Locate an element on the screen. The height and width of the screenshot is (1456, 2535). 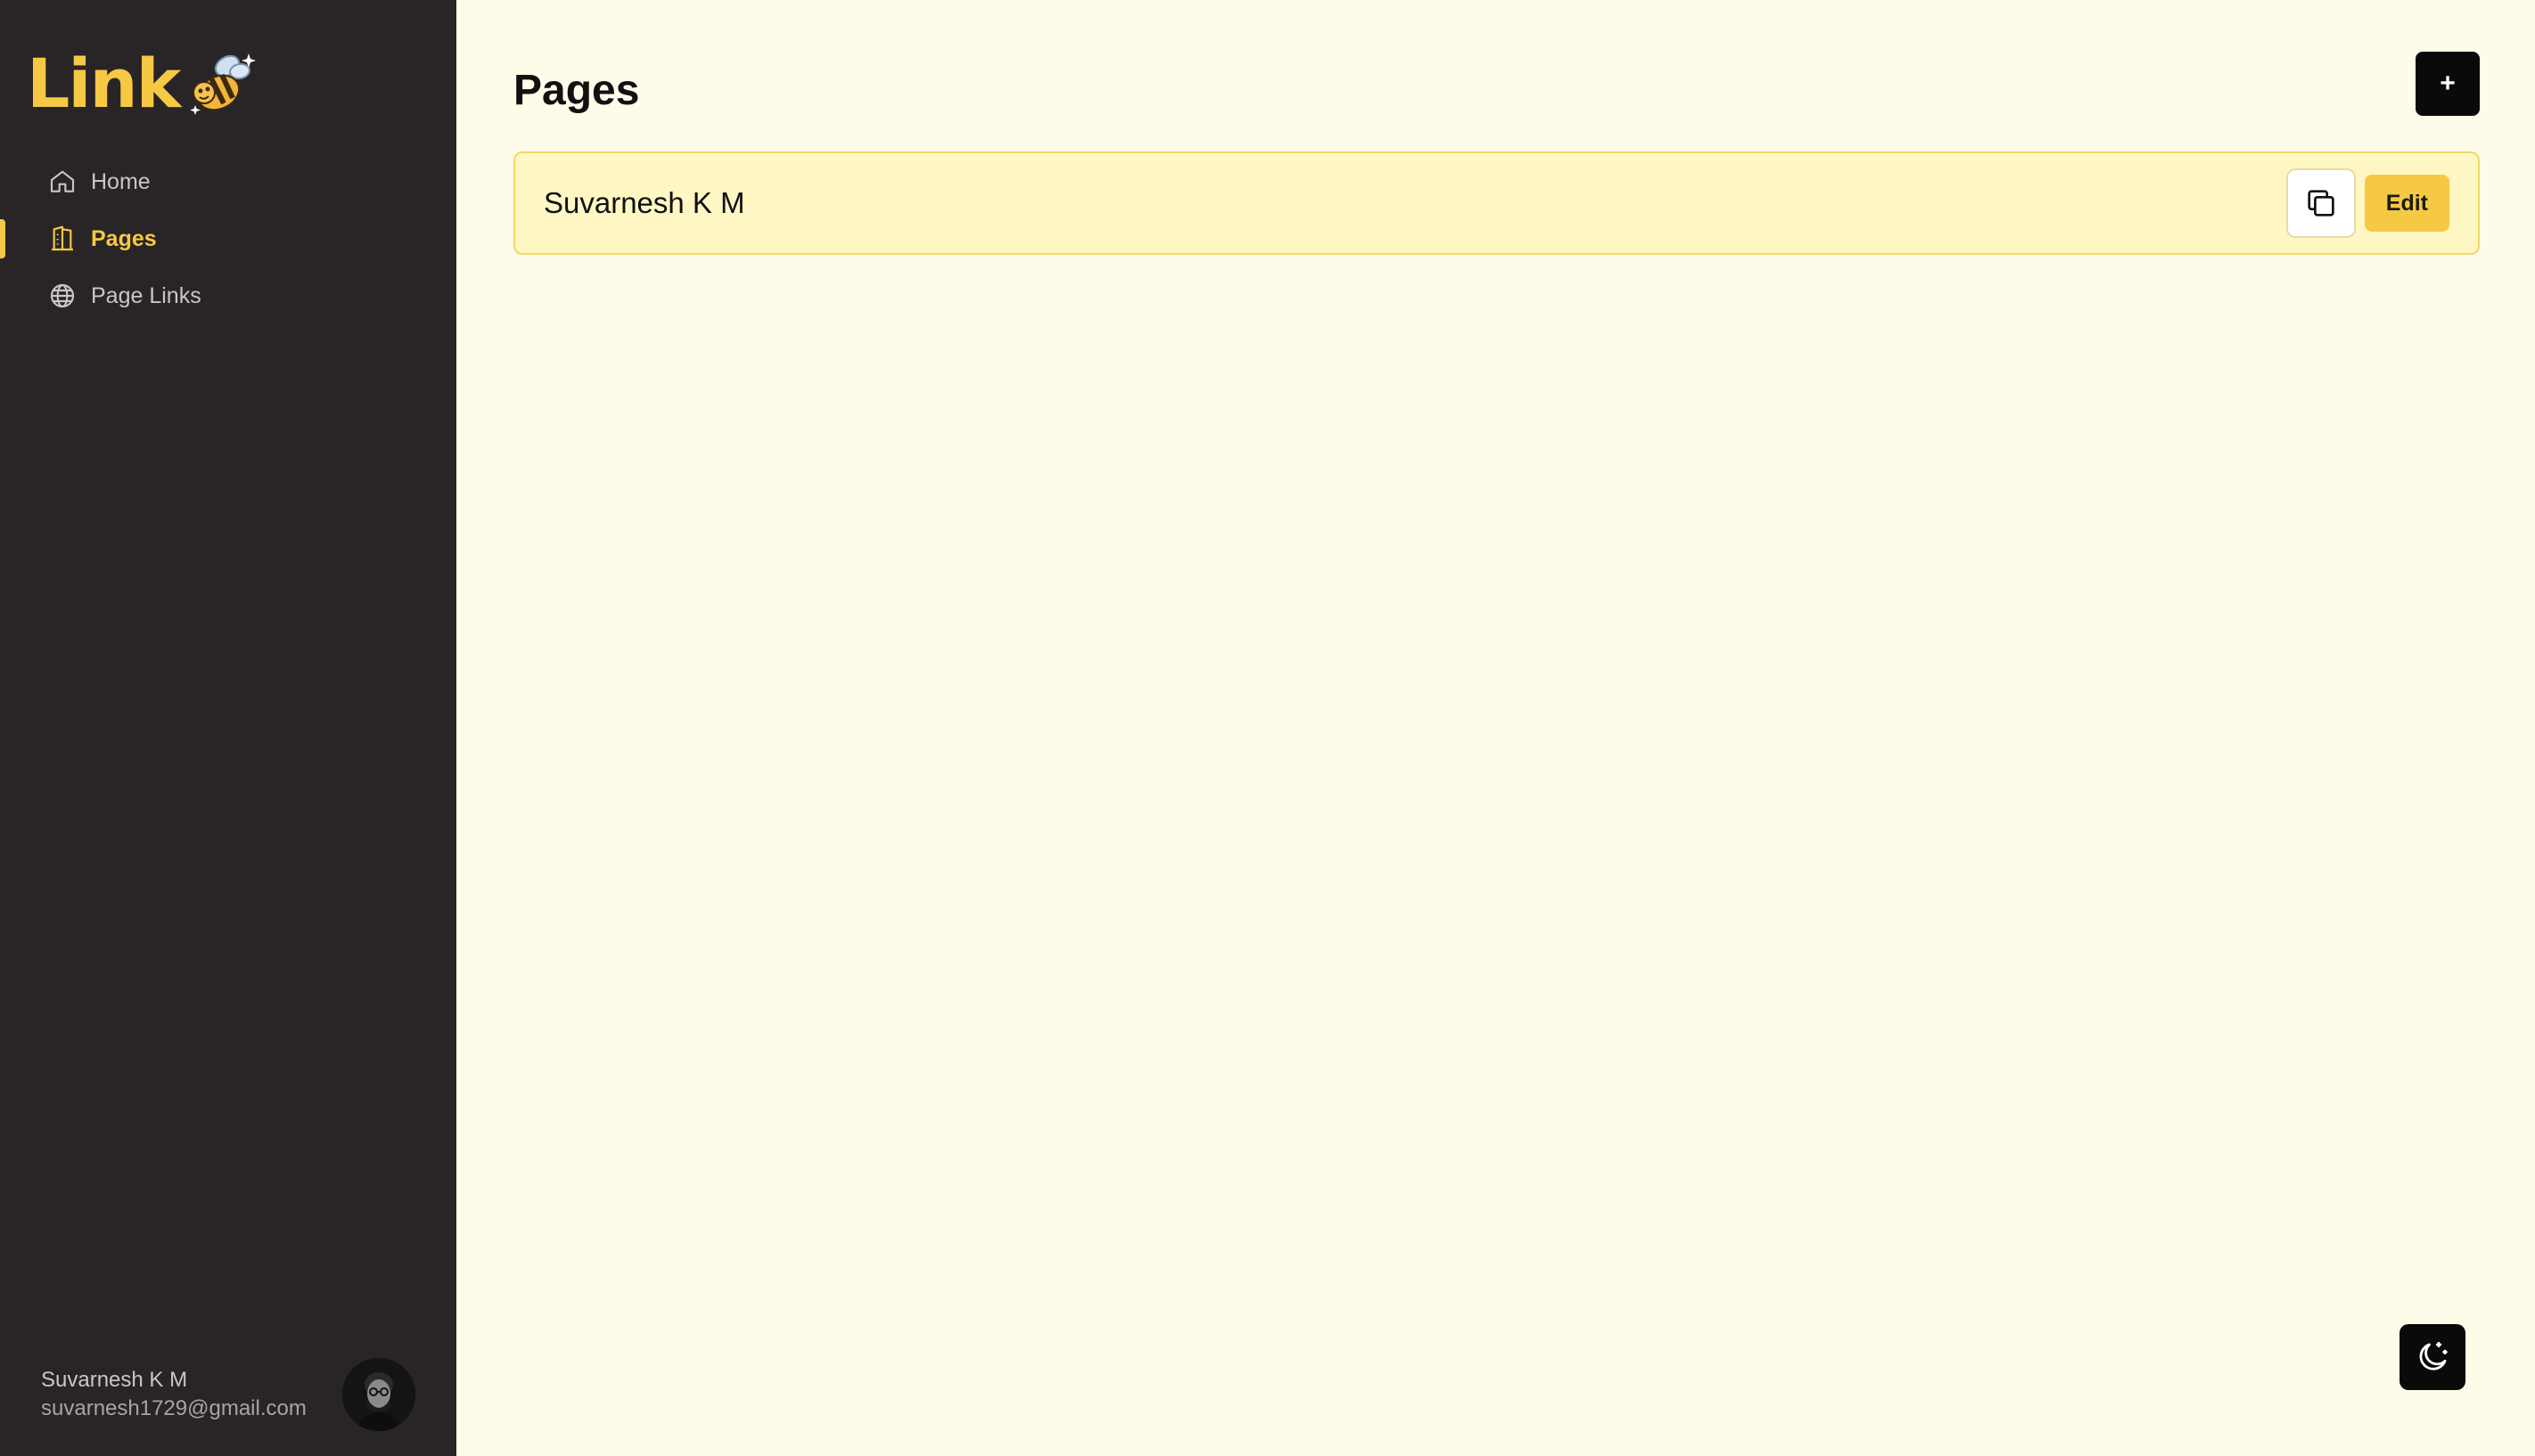
copy-link-button is located at coordinates (2321, 203).